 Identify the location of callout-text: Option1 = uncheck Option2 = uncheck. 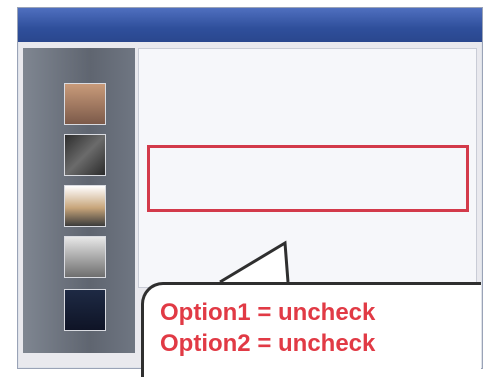
(267, 328).